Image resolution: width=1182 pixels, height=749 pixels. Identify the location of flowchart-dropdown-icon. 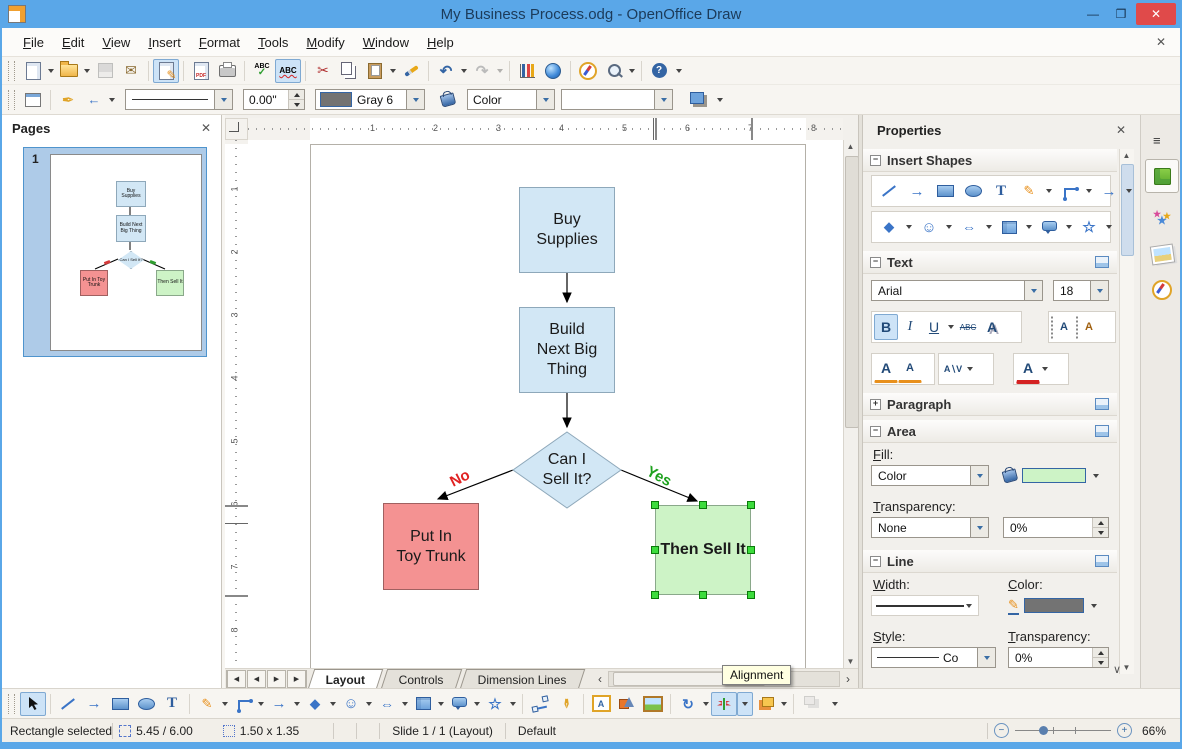
(1029, 227).